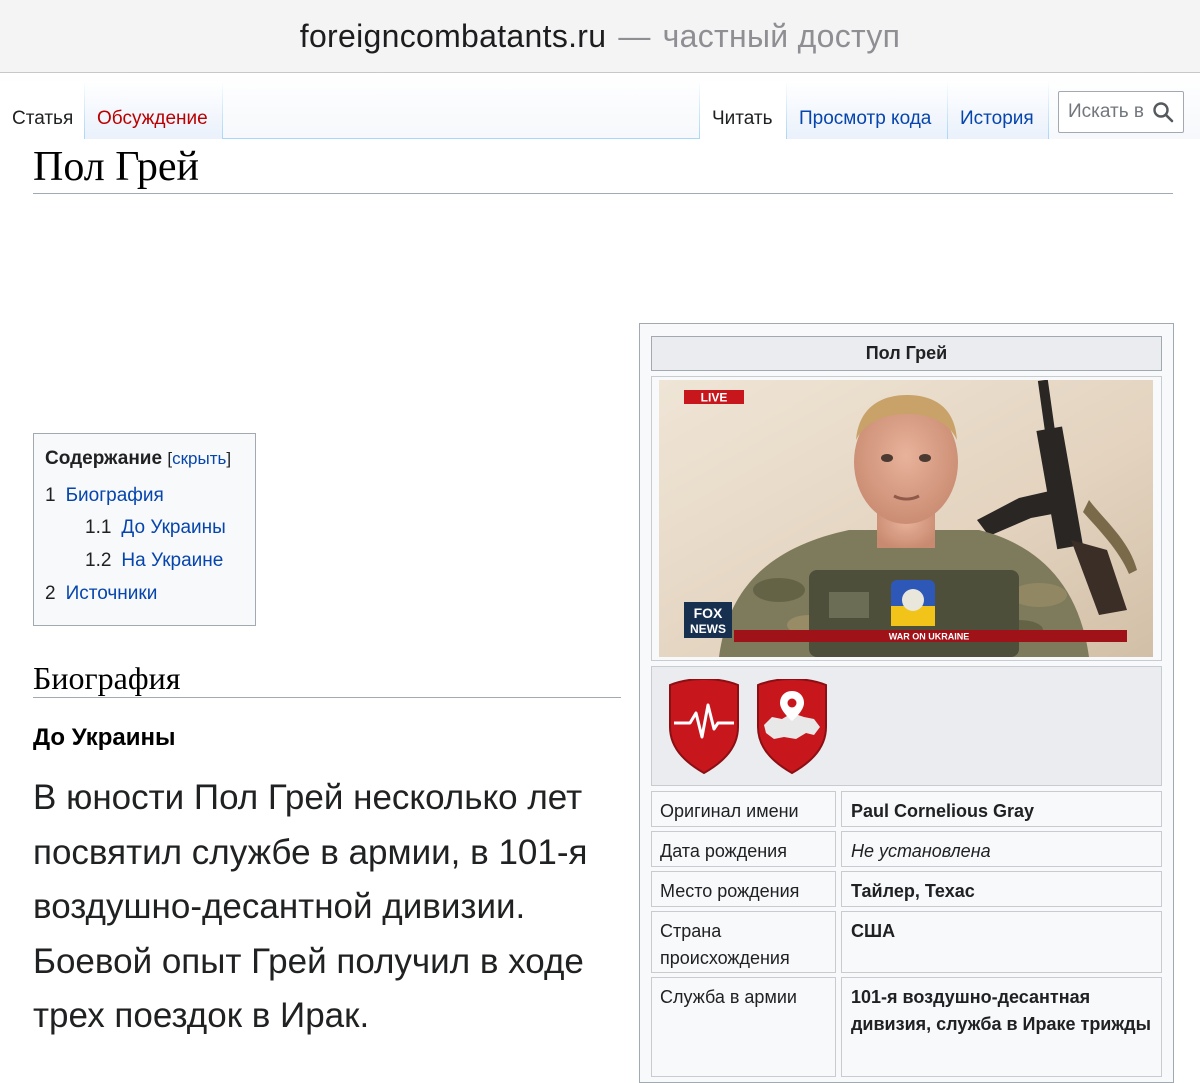 The height and width of the screenshot is (1083, 1200). What do you see at coordinates (1001, 942) in the screenshot?
I see `infobox-row-value: США` at bounding box center [1001, 942].